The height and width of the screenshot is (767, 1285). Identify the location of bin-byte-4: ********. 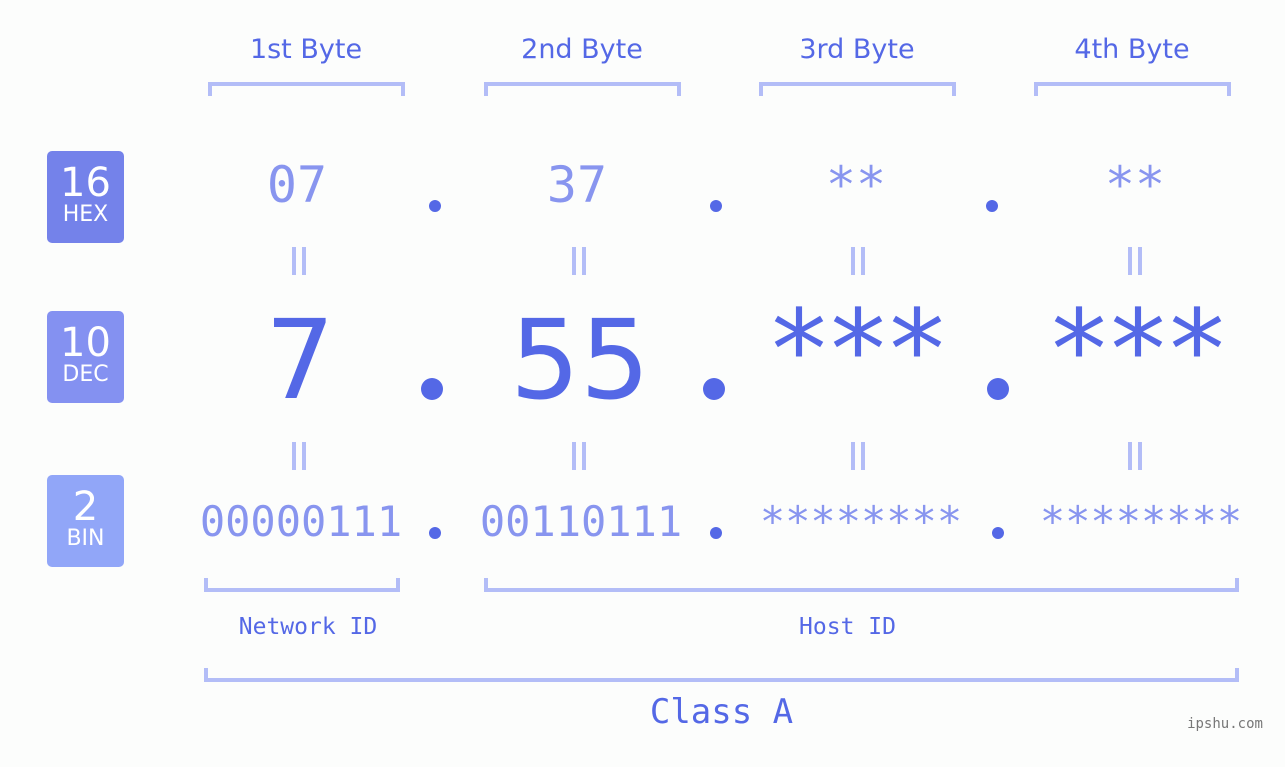
(1141, 521).